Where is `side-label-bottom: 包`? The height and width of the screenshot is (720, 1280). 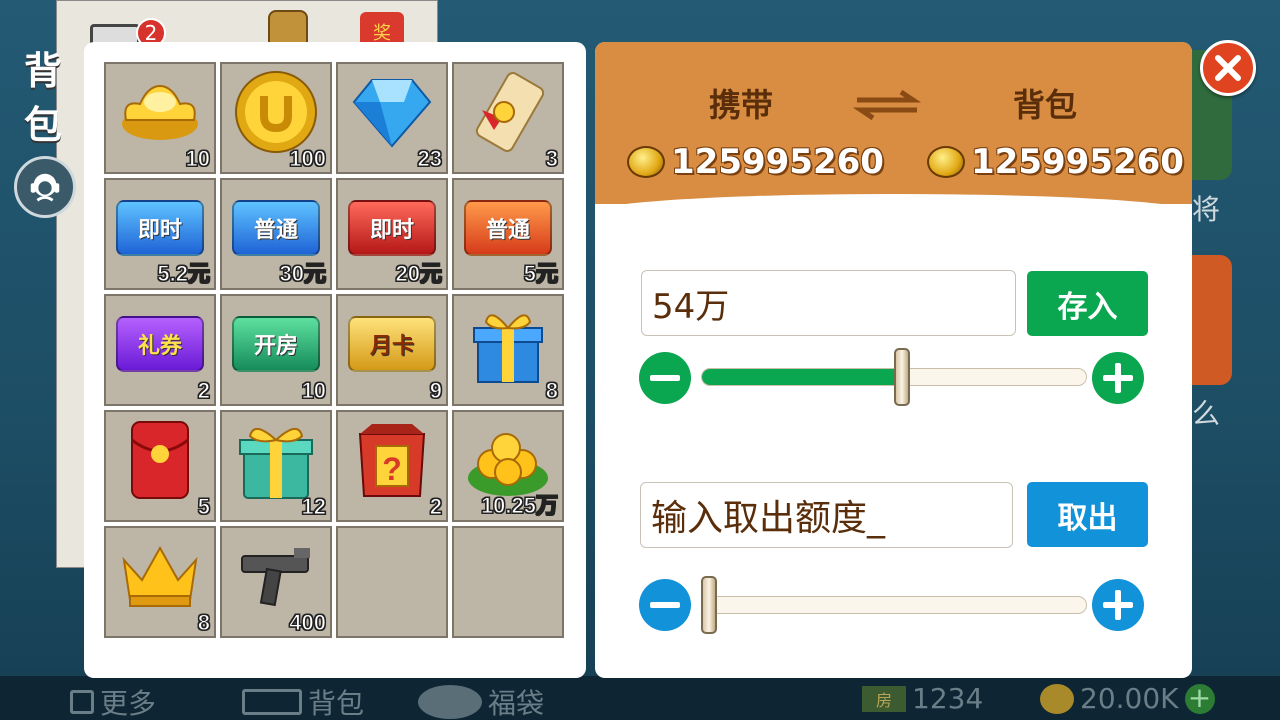
side-label-bottom: 包 is located at coordinates (43, 125).